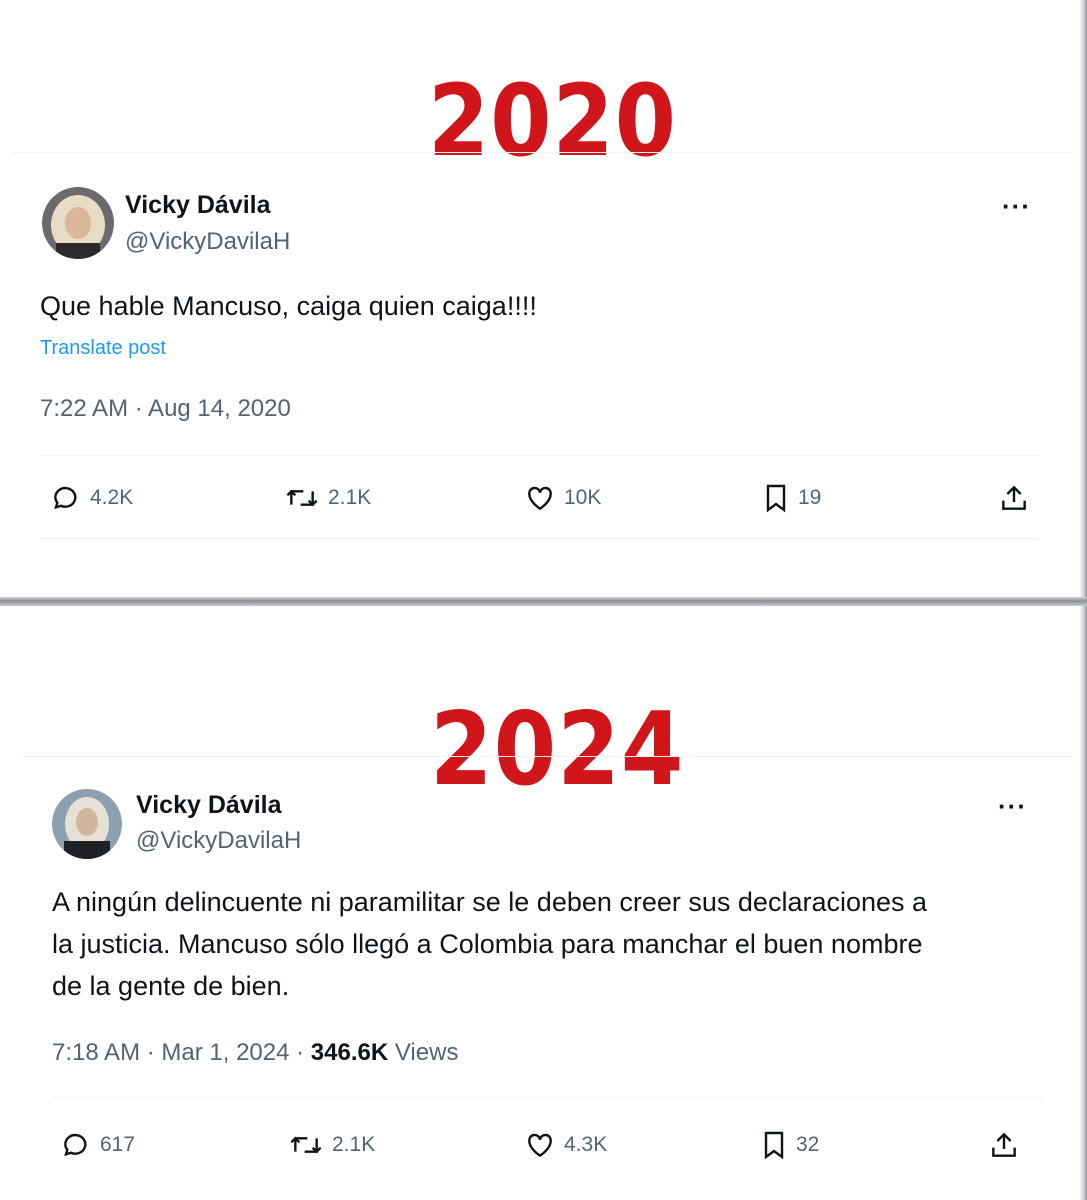 This screenshot has width=1087, height=1200. Describe the element at coordinates (181, 1052) in the screenshot. I see `tweet-timestamp: 7:18 AM · Mar 1, 2024 ·` at that location.